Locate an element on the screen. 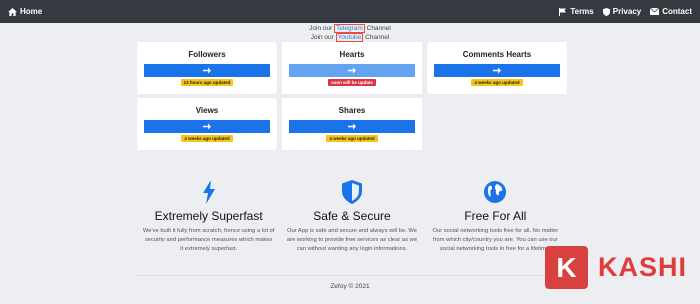  home-link: Home is located at coordinates (25, 11).